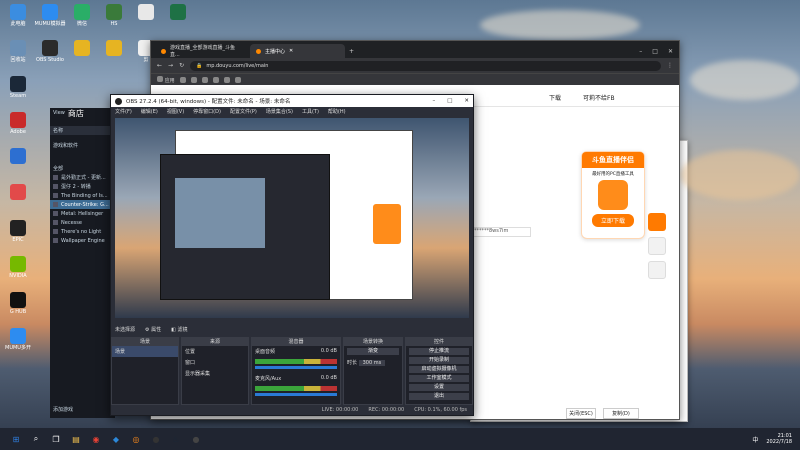 This screenshot has width=800, height=450. Describe the element at coordinates (18, 303) in the screenshot. I see `desktop-icon: G HUB` at that location.